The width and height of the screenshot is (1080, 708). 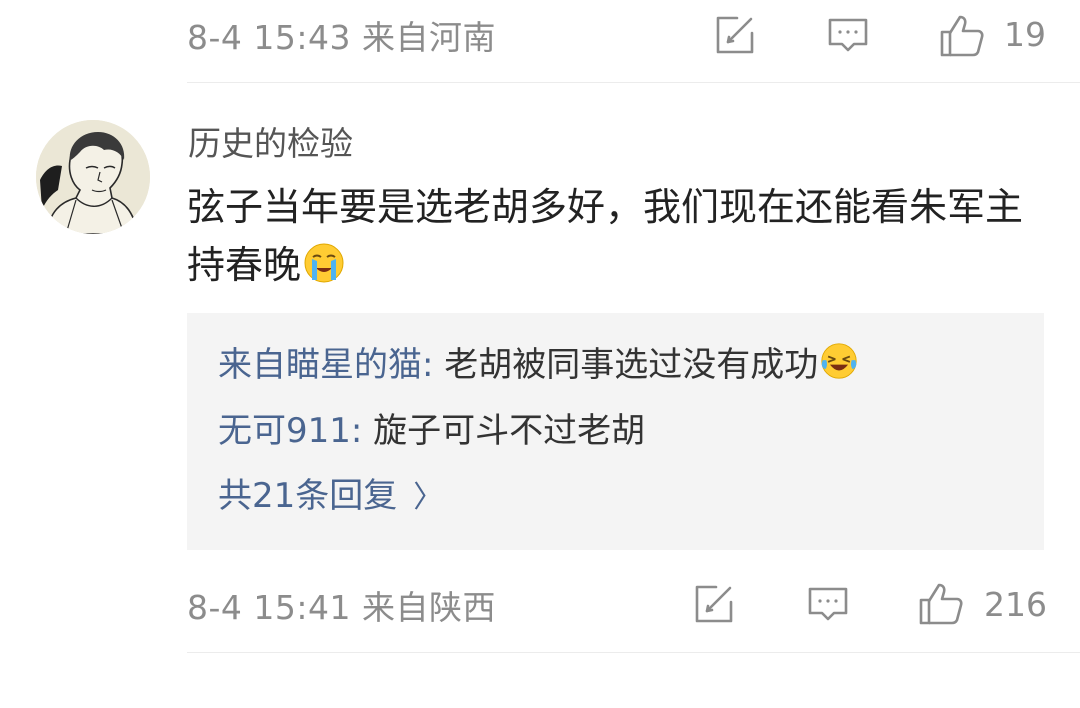 I want to click on like-count: 19, so click(x=1025, y=34).